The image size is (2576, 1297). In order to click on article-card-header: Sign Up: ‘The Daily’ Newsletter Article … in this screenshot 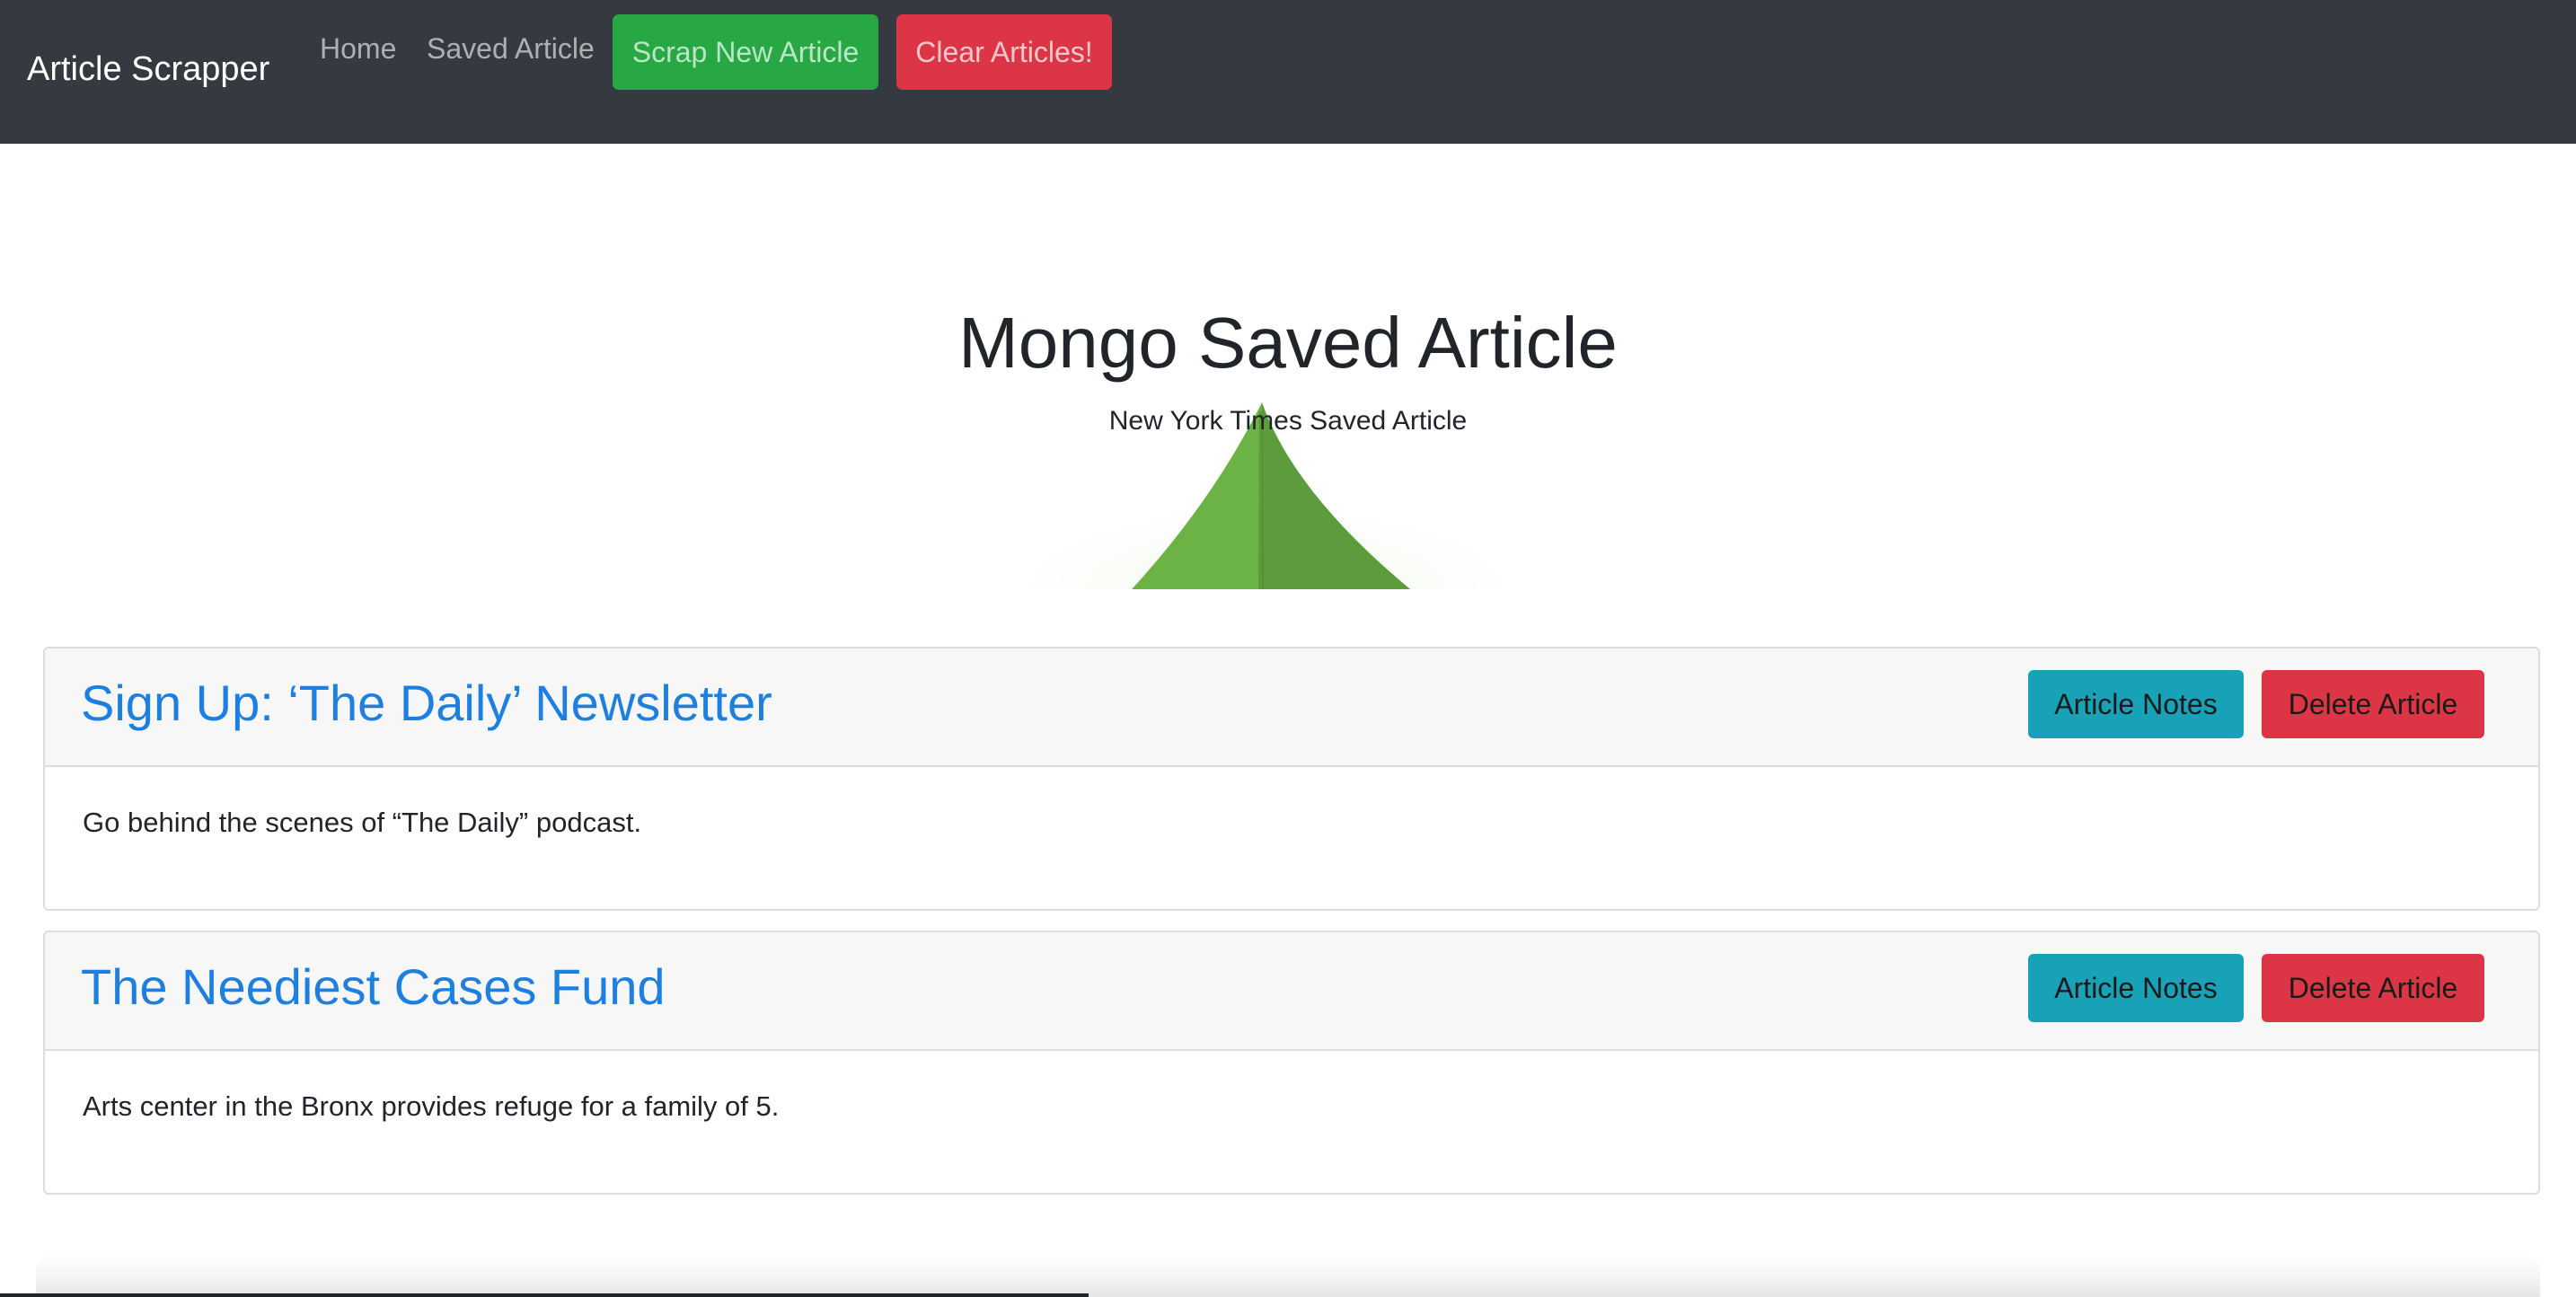, I will do `click(1291, 707)`.